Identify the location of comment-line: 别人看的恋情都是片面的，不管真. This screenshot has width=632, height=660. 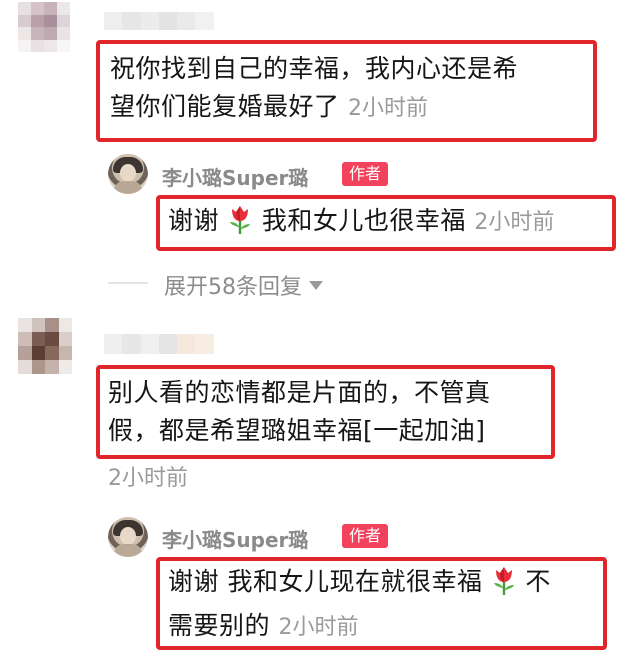
(299, 392).